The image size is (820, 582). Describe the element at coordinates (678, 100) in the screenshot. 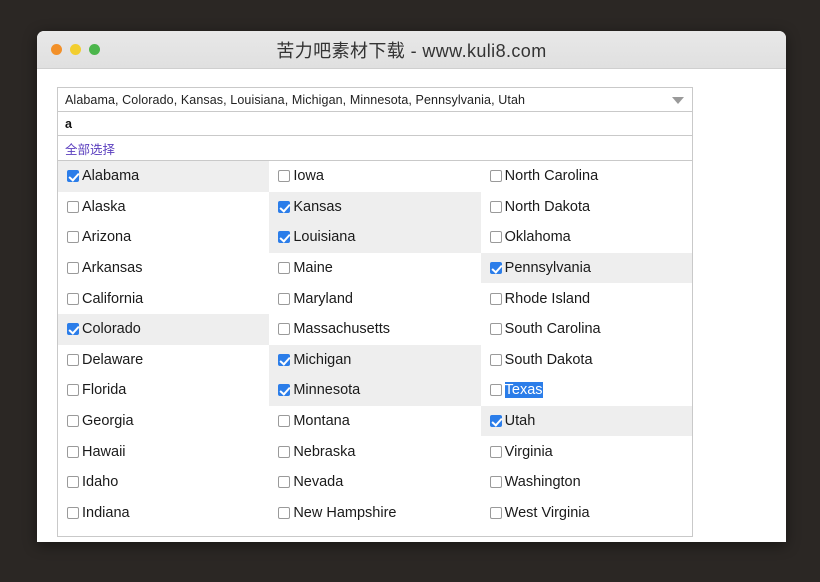

I see `chevron-down-icon` at that location.